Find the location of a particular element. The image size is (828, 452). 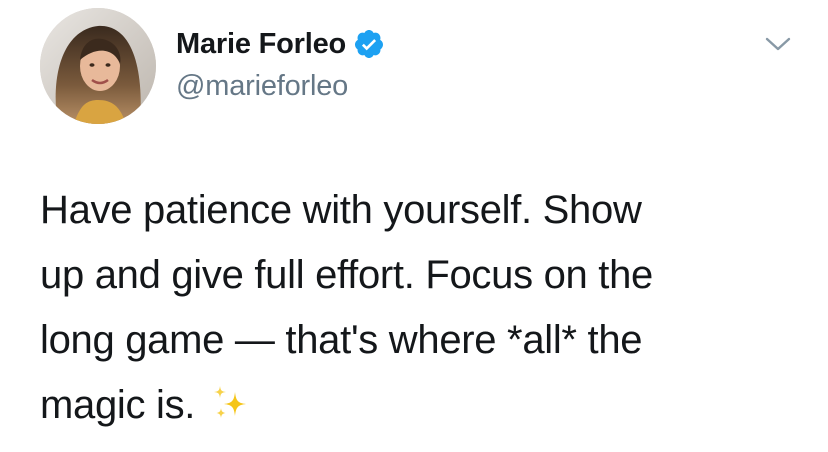

tweet-text-line: magic is. is located at coordinates (118, 405).